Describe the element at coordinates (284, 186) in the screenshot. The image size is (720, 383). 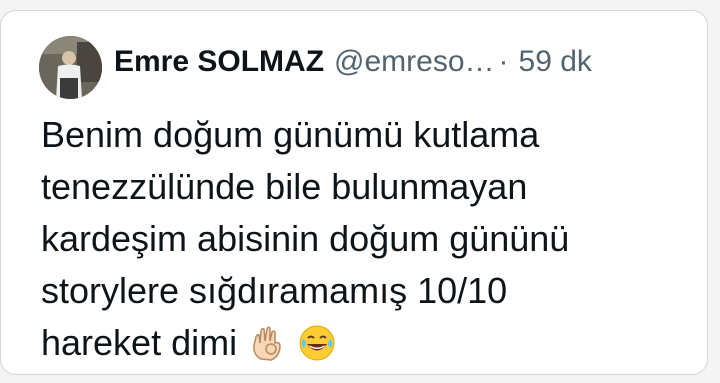
I see `tweet-text-line: tenezzülünde bile bulunmayan` at that location.